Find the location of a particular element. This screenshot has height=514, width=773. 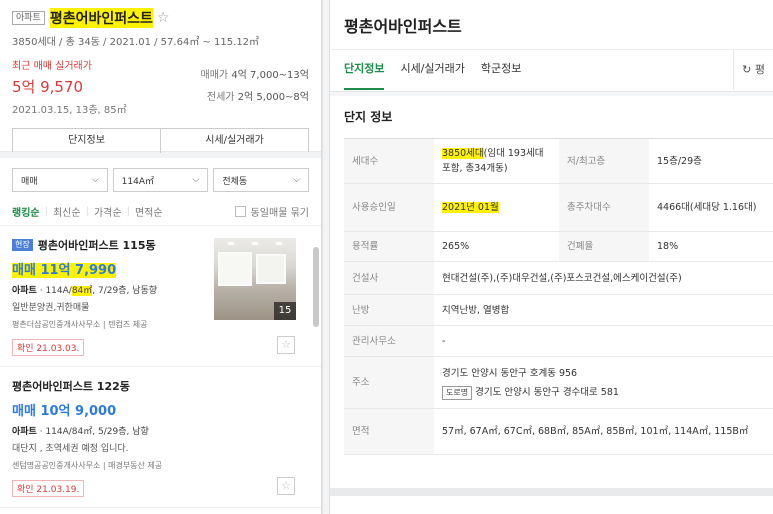

refresh-icon: ↻ is located at coordinates (747, 69).